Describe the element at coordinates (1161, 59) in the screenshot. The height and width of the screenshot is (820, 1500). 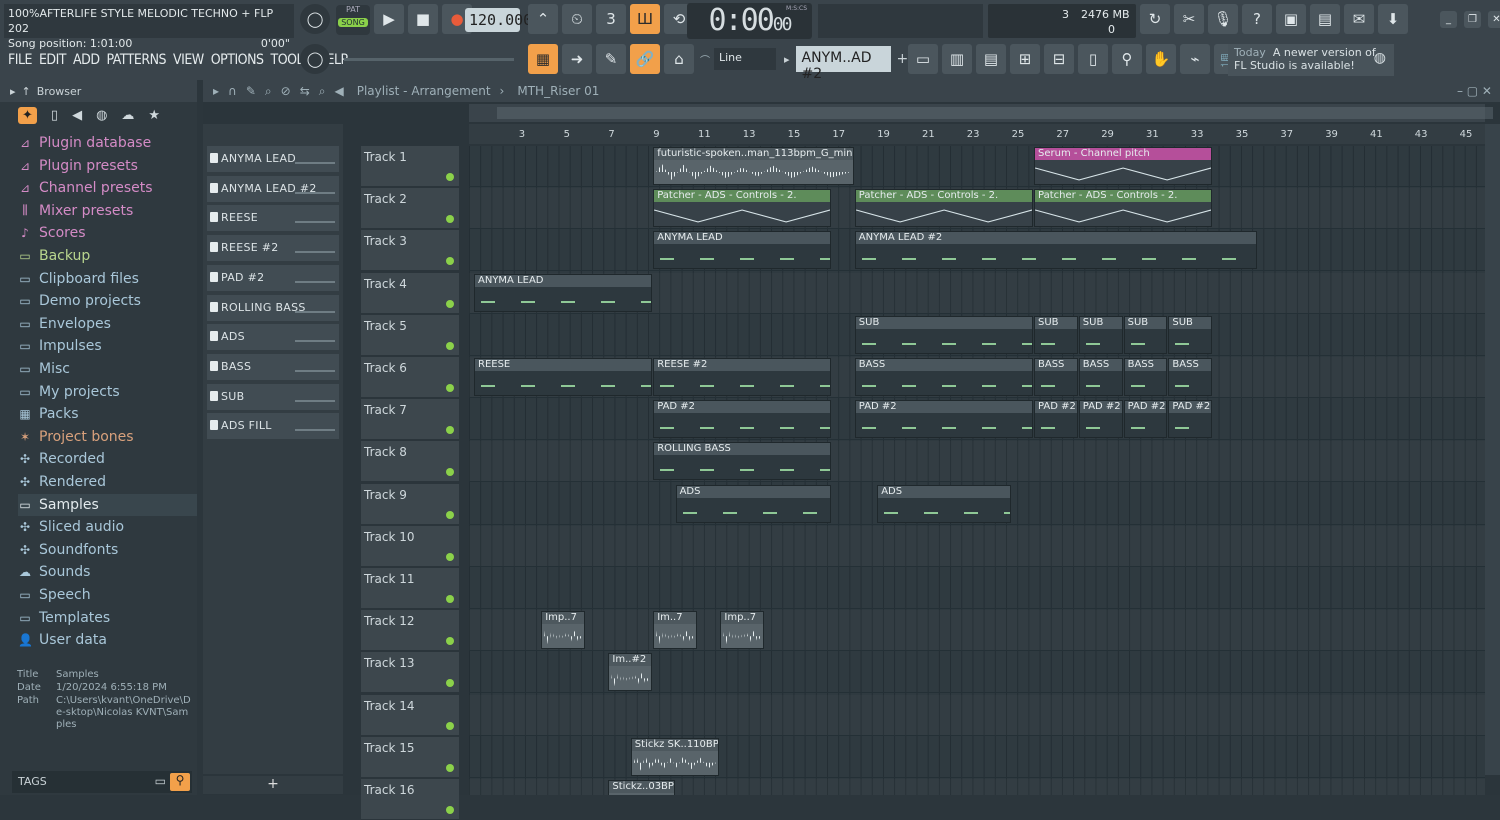
I see `touch-icon: ✋` at that location.